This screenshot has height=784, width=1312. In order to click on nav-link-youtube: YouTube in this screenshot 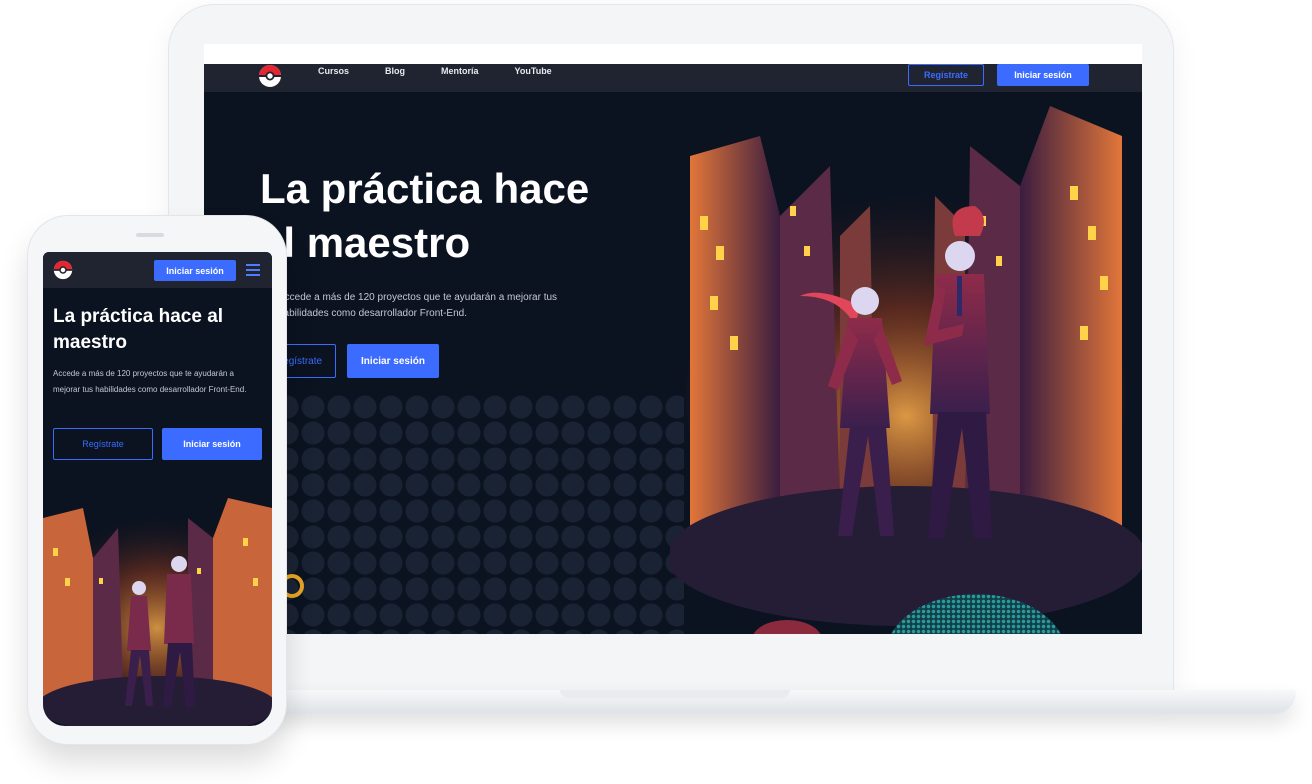, I will do `click(533, 71)`.